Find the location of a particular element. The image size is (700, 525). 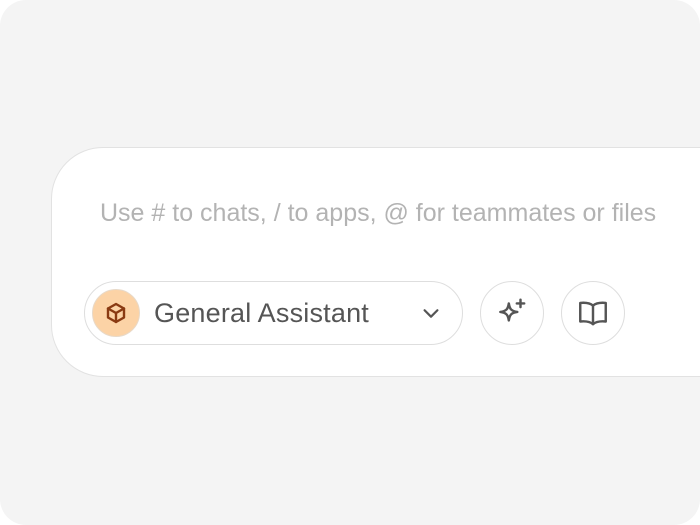

assistant-avatar is located at coordinates (116, 313).